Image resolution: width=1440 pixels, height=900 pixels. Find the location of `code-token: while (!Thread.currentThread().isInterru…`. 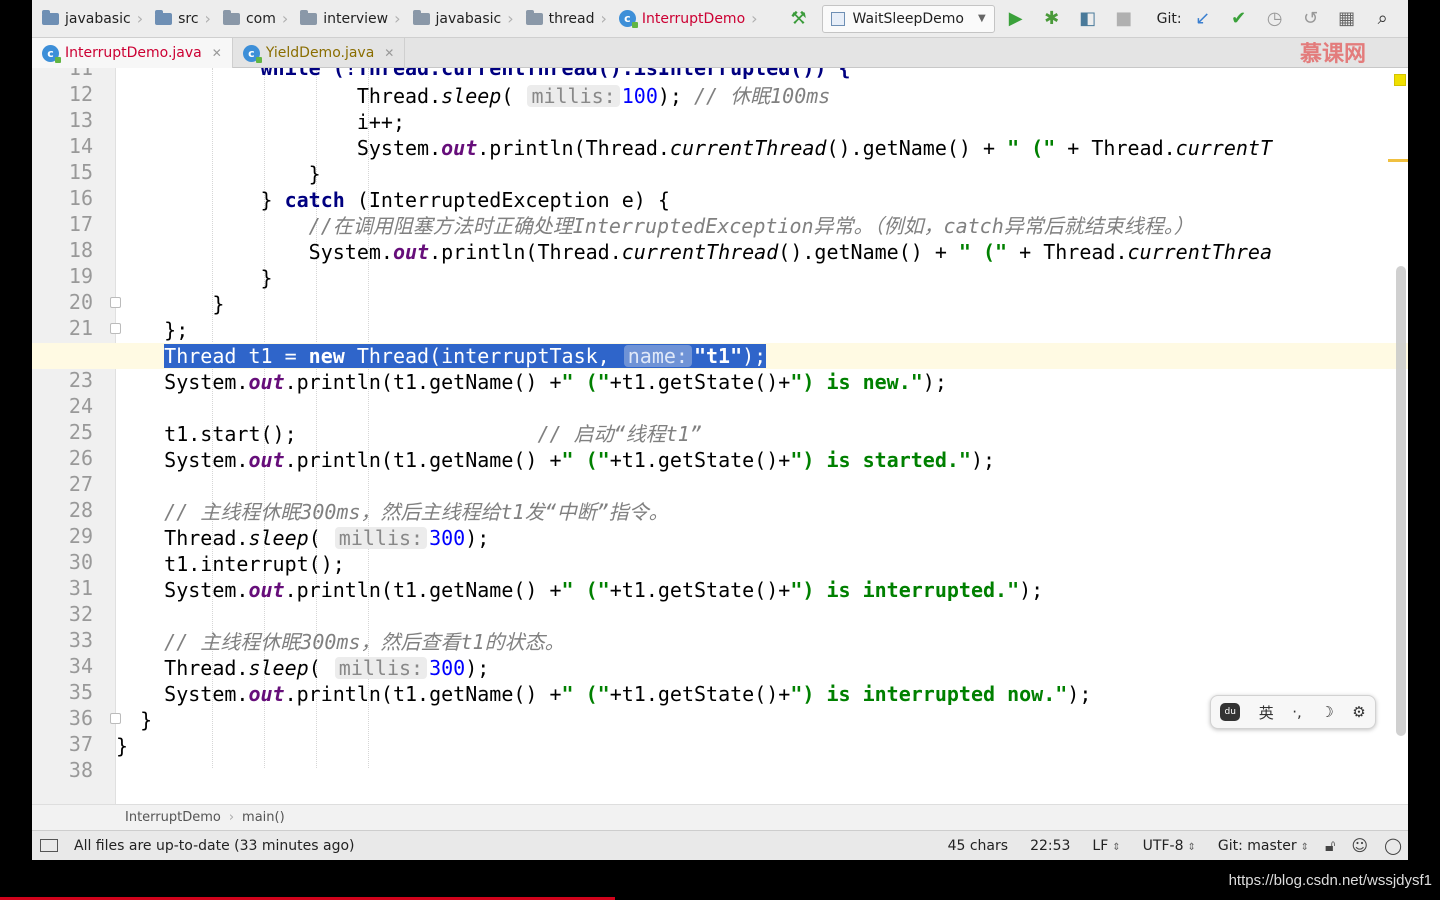

code-token: while (!Thread.currentThread().isInterru… is located at coordinates (555, 74).